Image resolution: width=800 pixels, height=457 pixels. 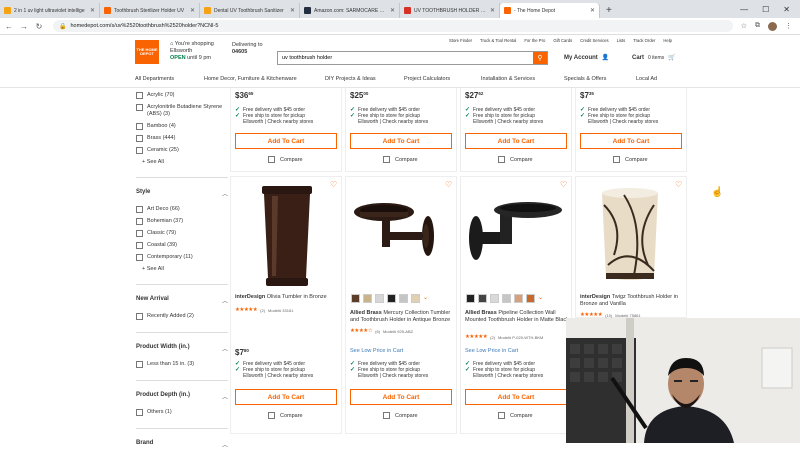 What do you see at coordinates (585, 79) in the screenshot?
I see `nav-item: Specials & Offers` at bounding box center [585, 79].